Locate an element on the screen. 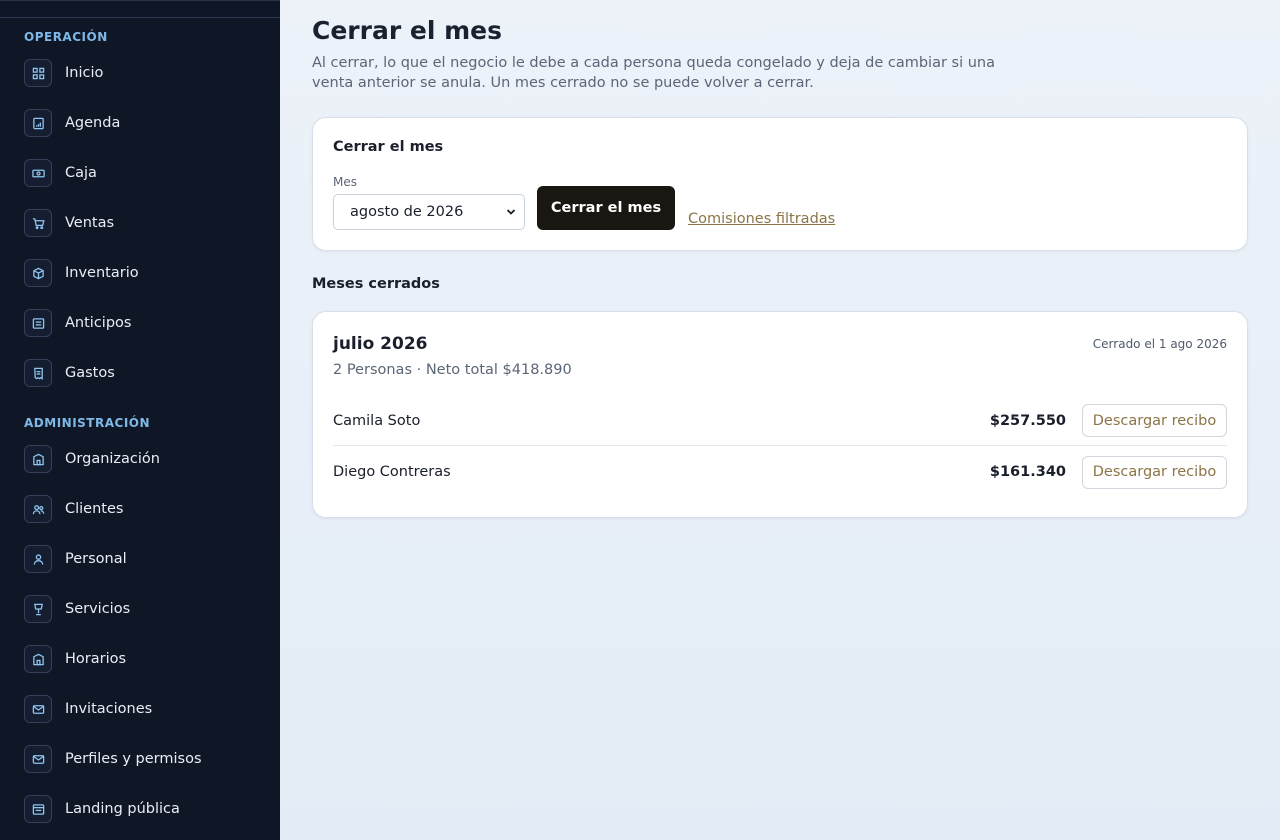 Image resolution: width=1280 pixels, height=840 pixels. sidebar-item-label: Perfiles y permisos is located at coordinates (133, 759).